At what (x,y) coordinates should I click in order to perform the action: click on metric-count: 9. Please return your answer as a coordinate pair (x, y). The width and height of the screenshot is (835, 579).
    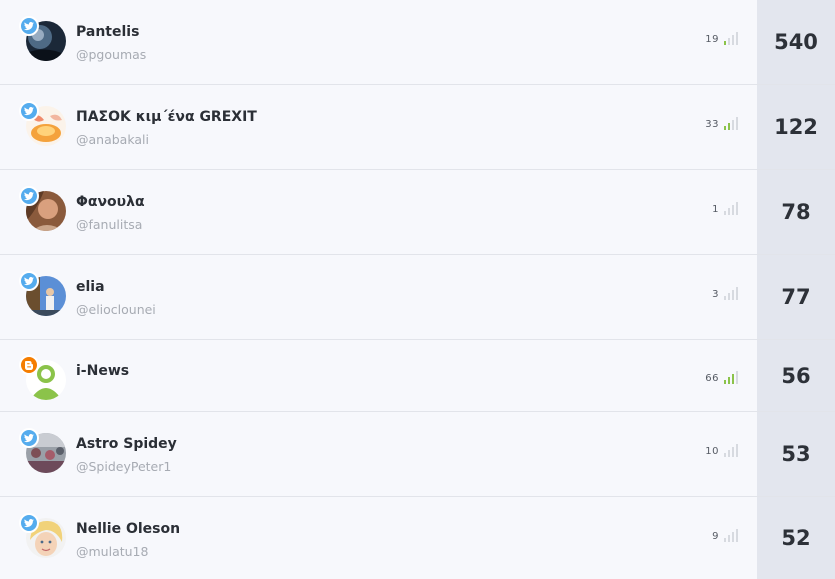
    Looking at the image, I should click on (715, 536).